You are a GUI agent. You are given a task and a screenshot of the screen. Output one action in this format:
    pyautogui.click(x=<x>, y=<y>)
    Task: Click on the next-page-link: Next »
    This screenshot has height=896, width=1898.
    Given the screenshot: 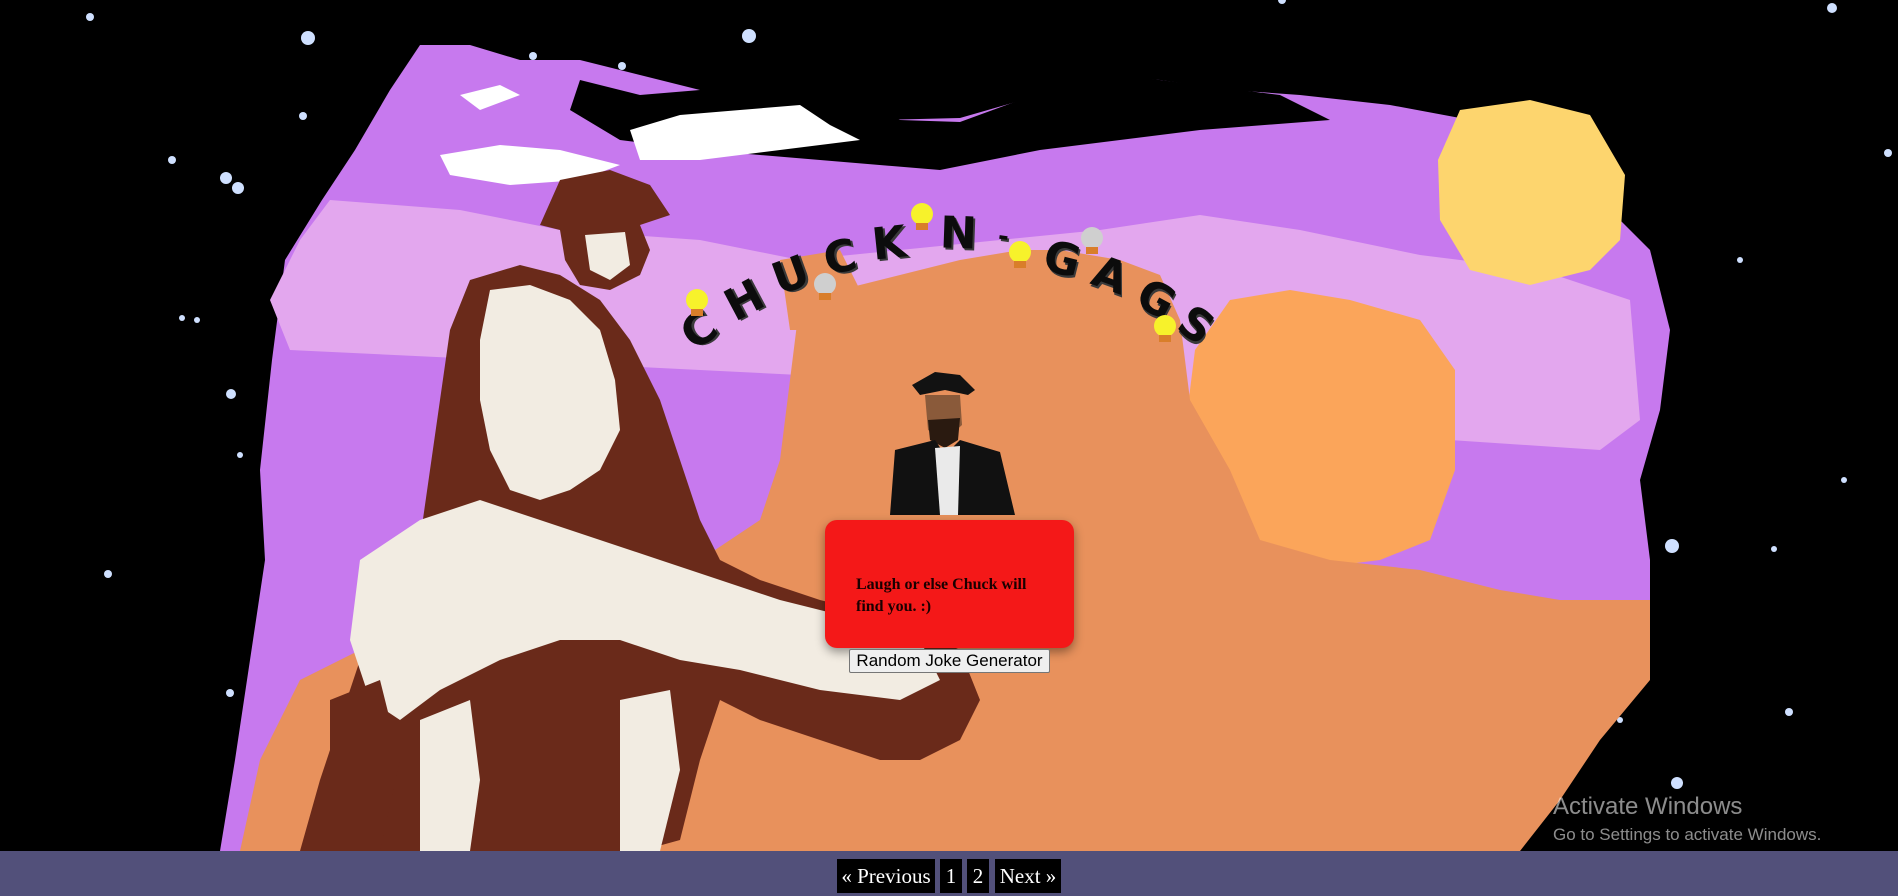 What is the action you would take?
    pyautogui.click(x=1028, y=876)
    